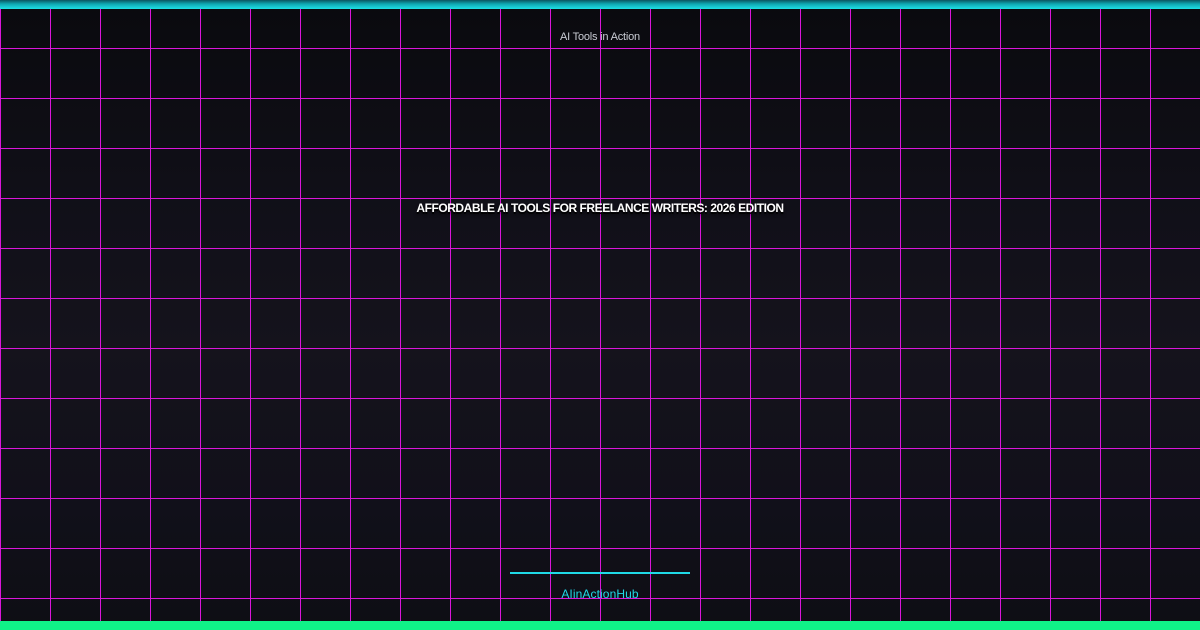  Describe the element at coordinates (600, 573) in the screenshot. I see `divider-line` at that location.